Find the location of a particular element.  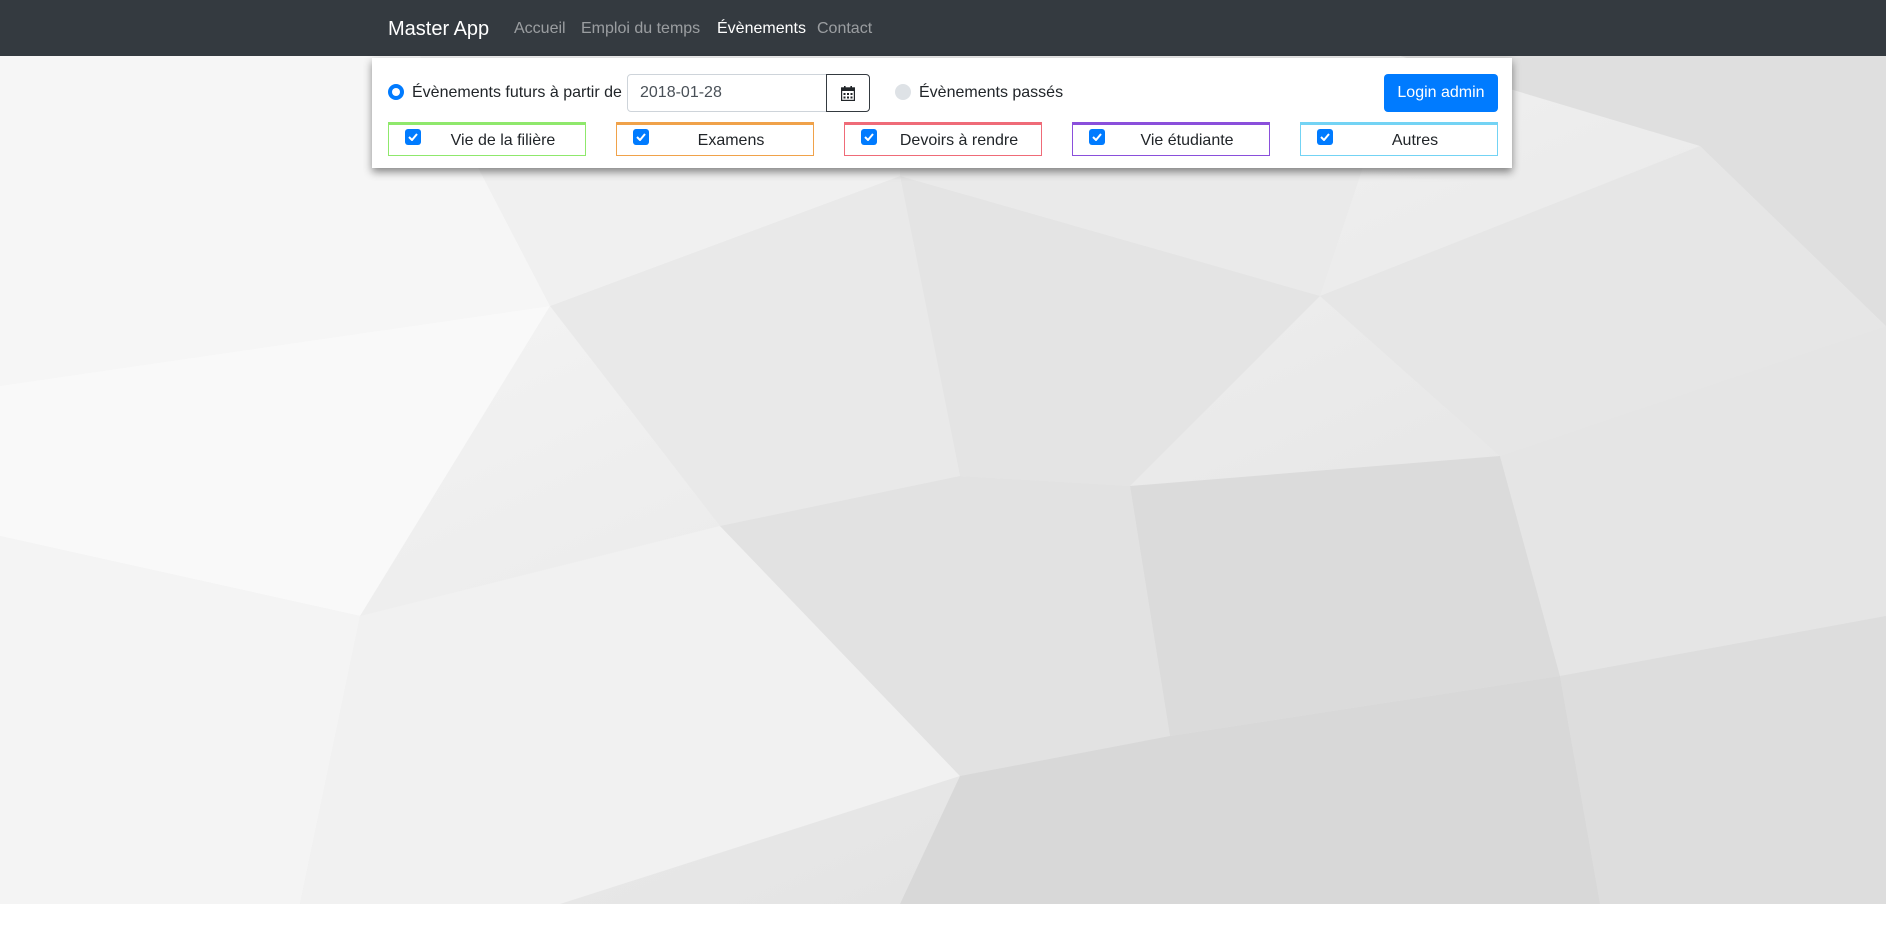

nav-link-accueil: Accueil is located at coordinates (540, 29).